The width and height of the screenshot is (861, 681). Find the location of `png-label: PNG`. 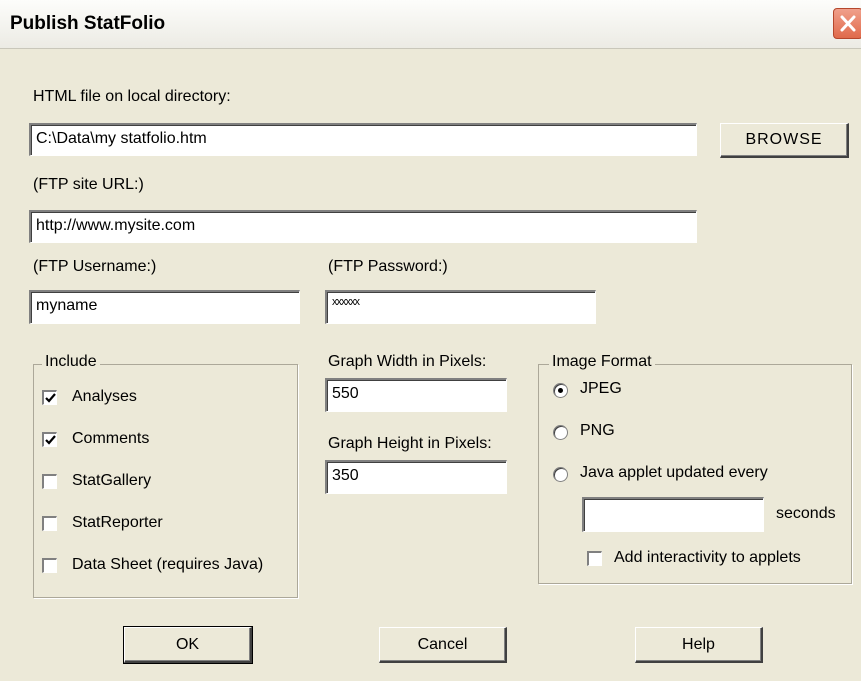

png-label: PNG is located at coordinates (597, 430).